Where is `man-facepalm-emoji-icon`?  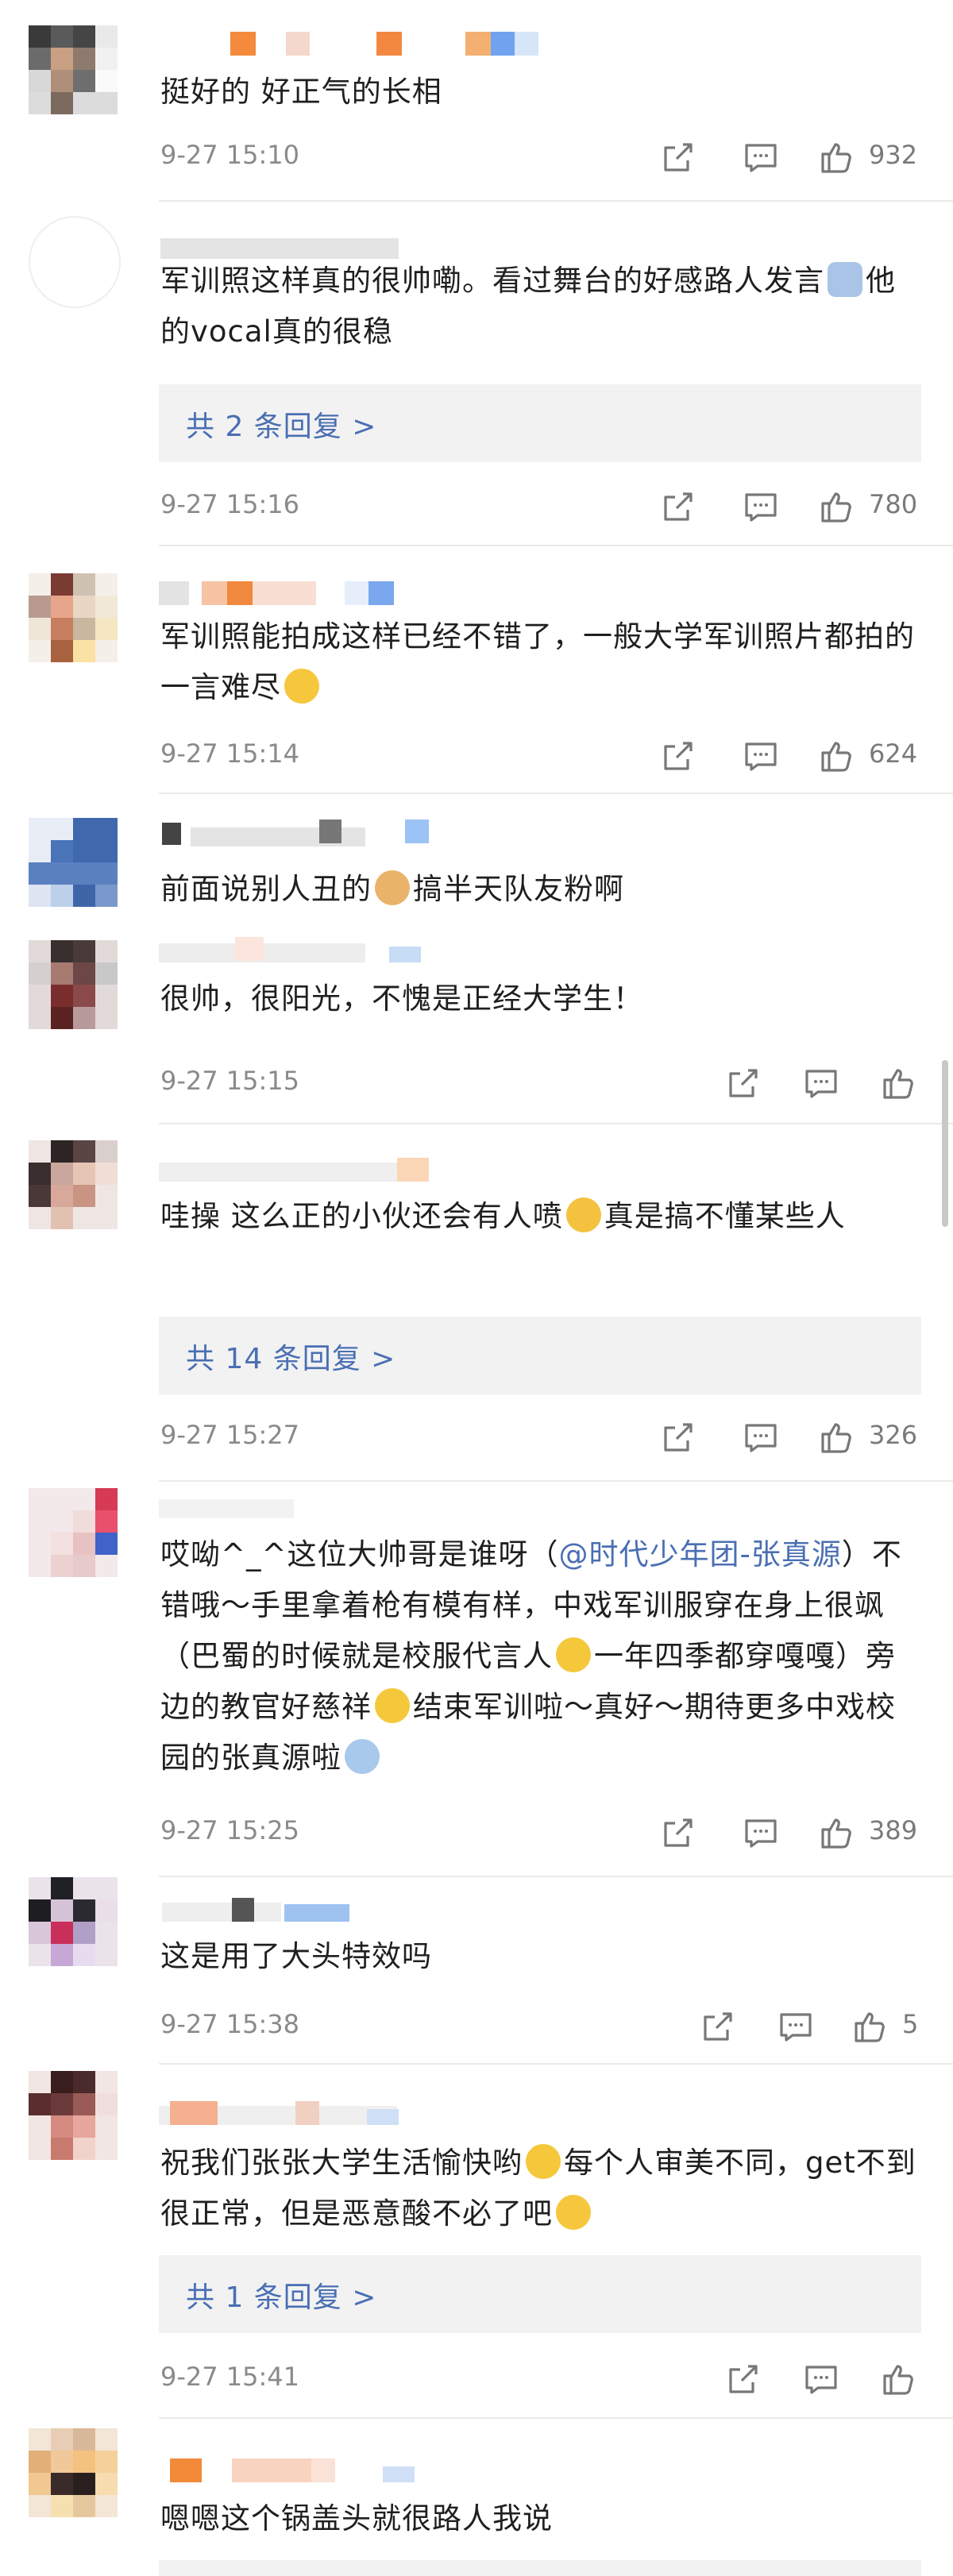 man-facepalm-emoji-icon is located at coordinates (845, 279).